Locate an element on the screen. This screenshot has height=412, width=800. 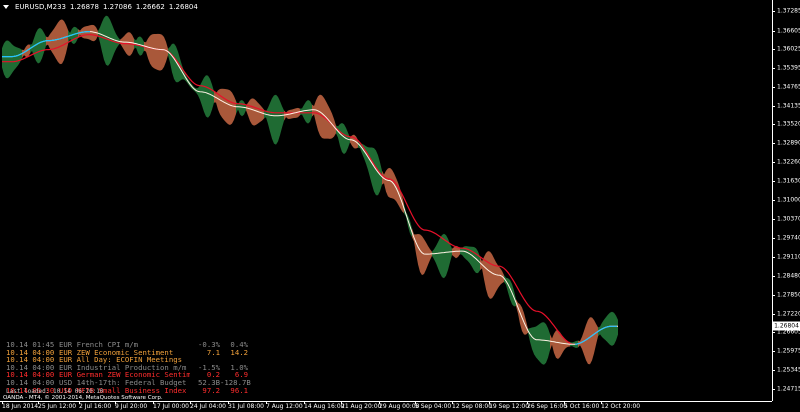
high-price: 1.27086 is located at coordinates (117, 7).